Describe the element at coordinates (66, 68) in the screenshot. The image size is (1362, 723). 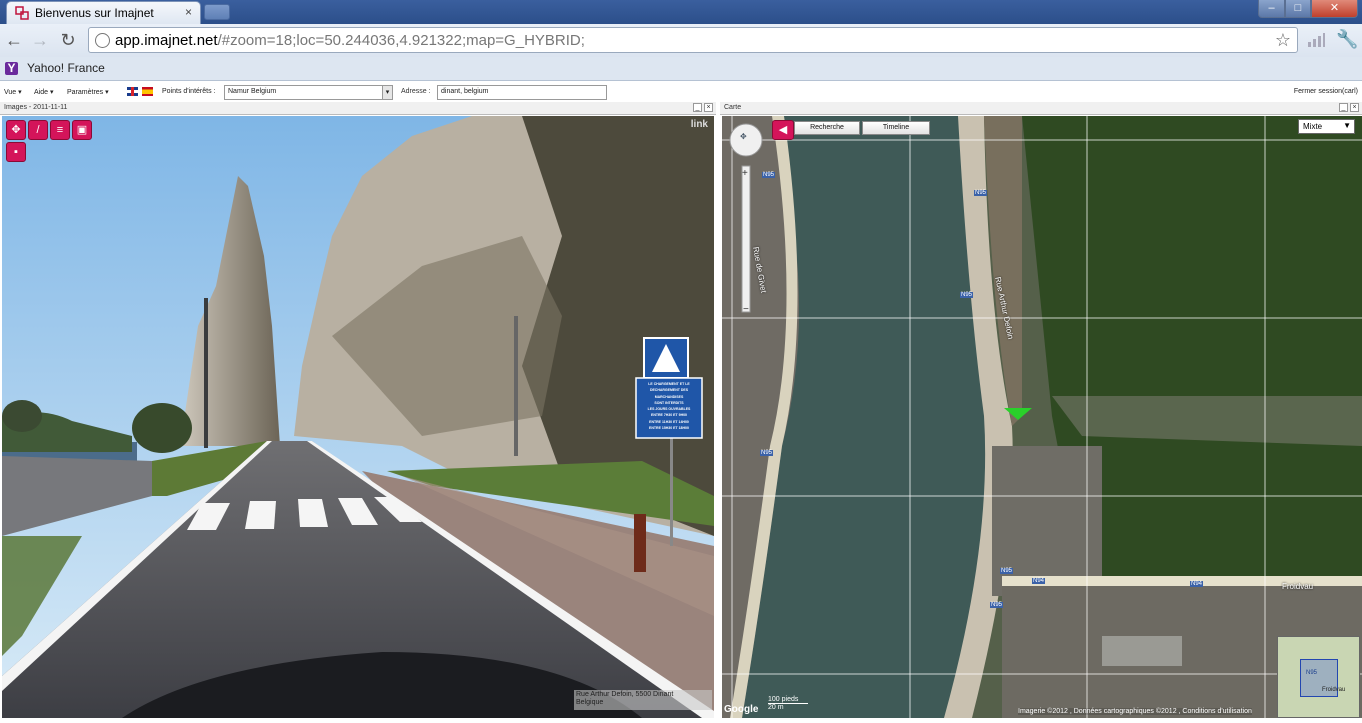
I see `bookmark-yahoo-france: Yahoo! France` at that location.